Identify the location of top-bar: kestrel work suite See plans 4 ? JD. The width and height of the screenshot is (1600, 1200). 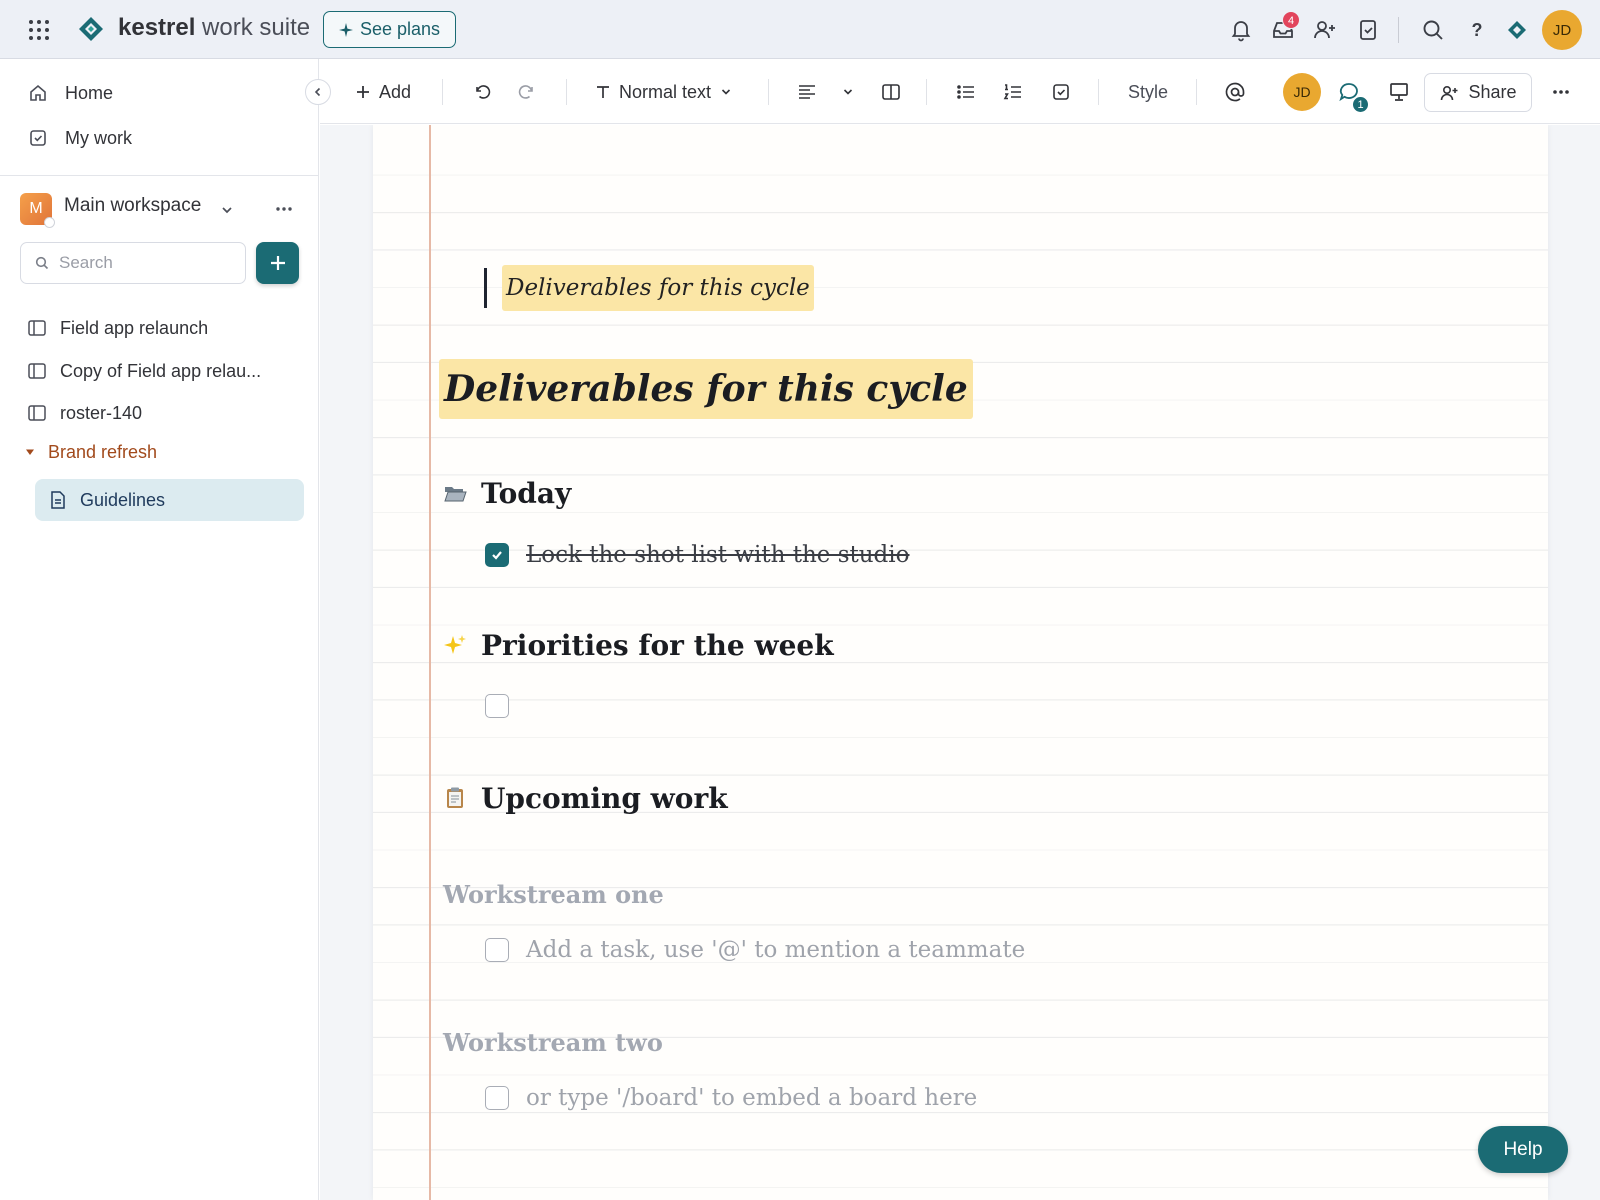
(800, 29).